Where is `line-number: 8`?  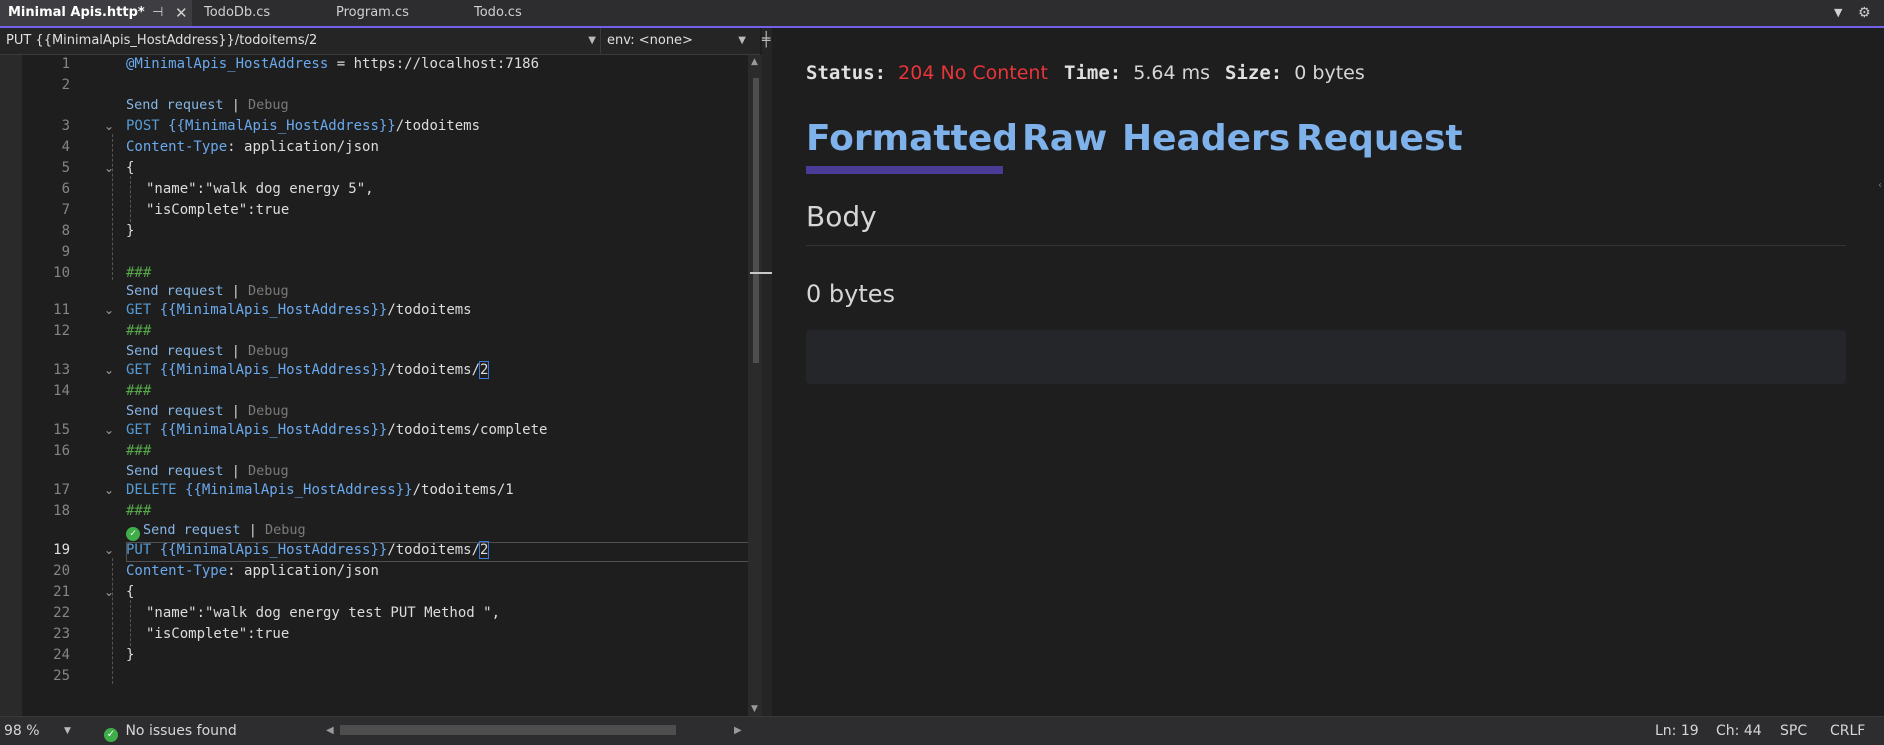
line-number: 8 is located at coordinates (65, 231).